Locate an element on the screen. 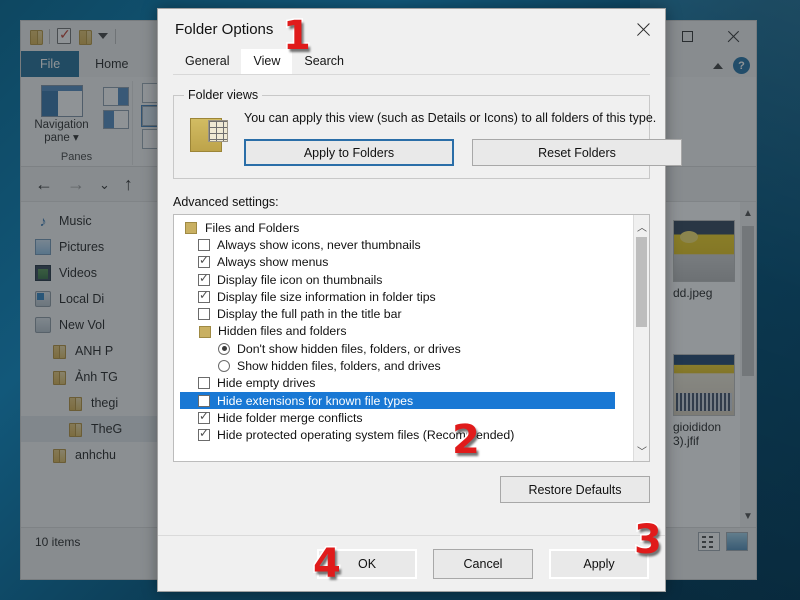 This screenshot has width=800, height=600. reset-folders-button: Reset Folders is located at coordinates (577, 152).